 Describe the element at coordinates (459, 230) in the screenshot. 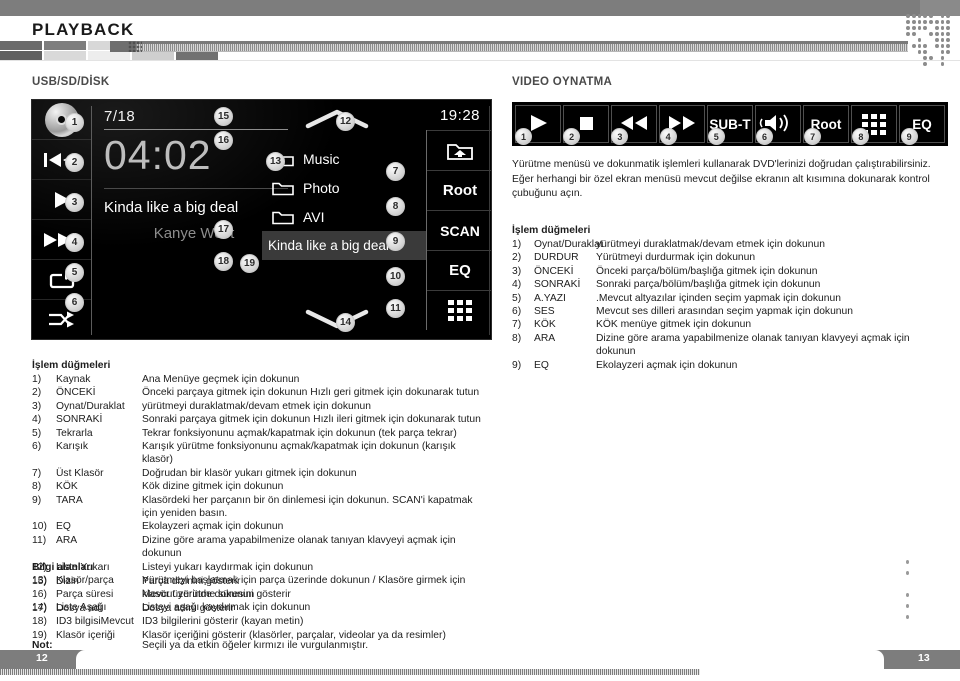

I see `scan-button: SCAN` at that location.